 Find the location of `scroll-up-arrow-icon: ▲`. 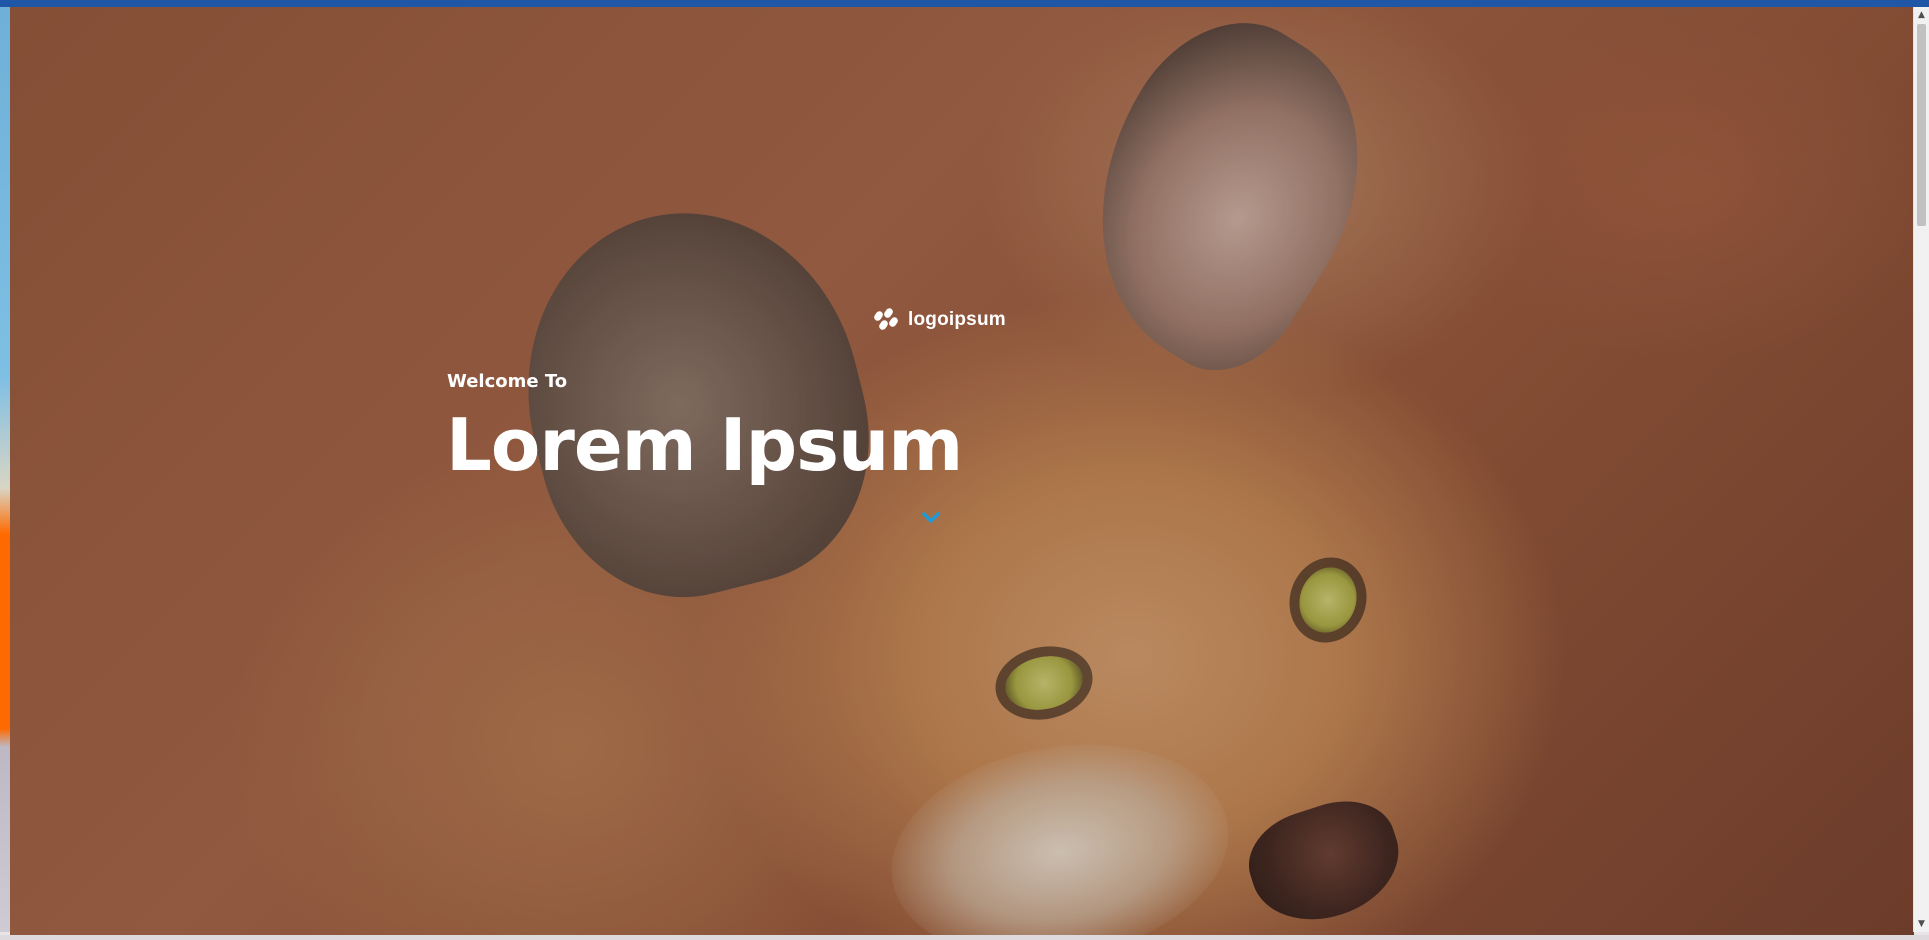

scroll-up-arrow-icon: ▲ is located at coordinates (1921, 15).